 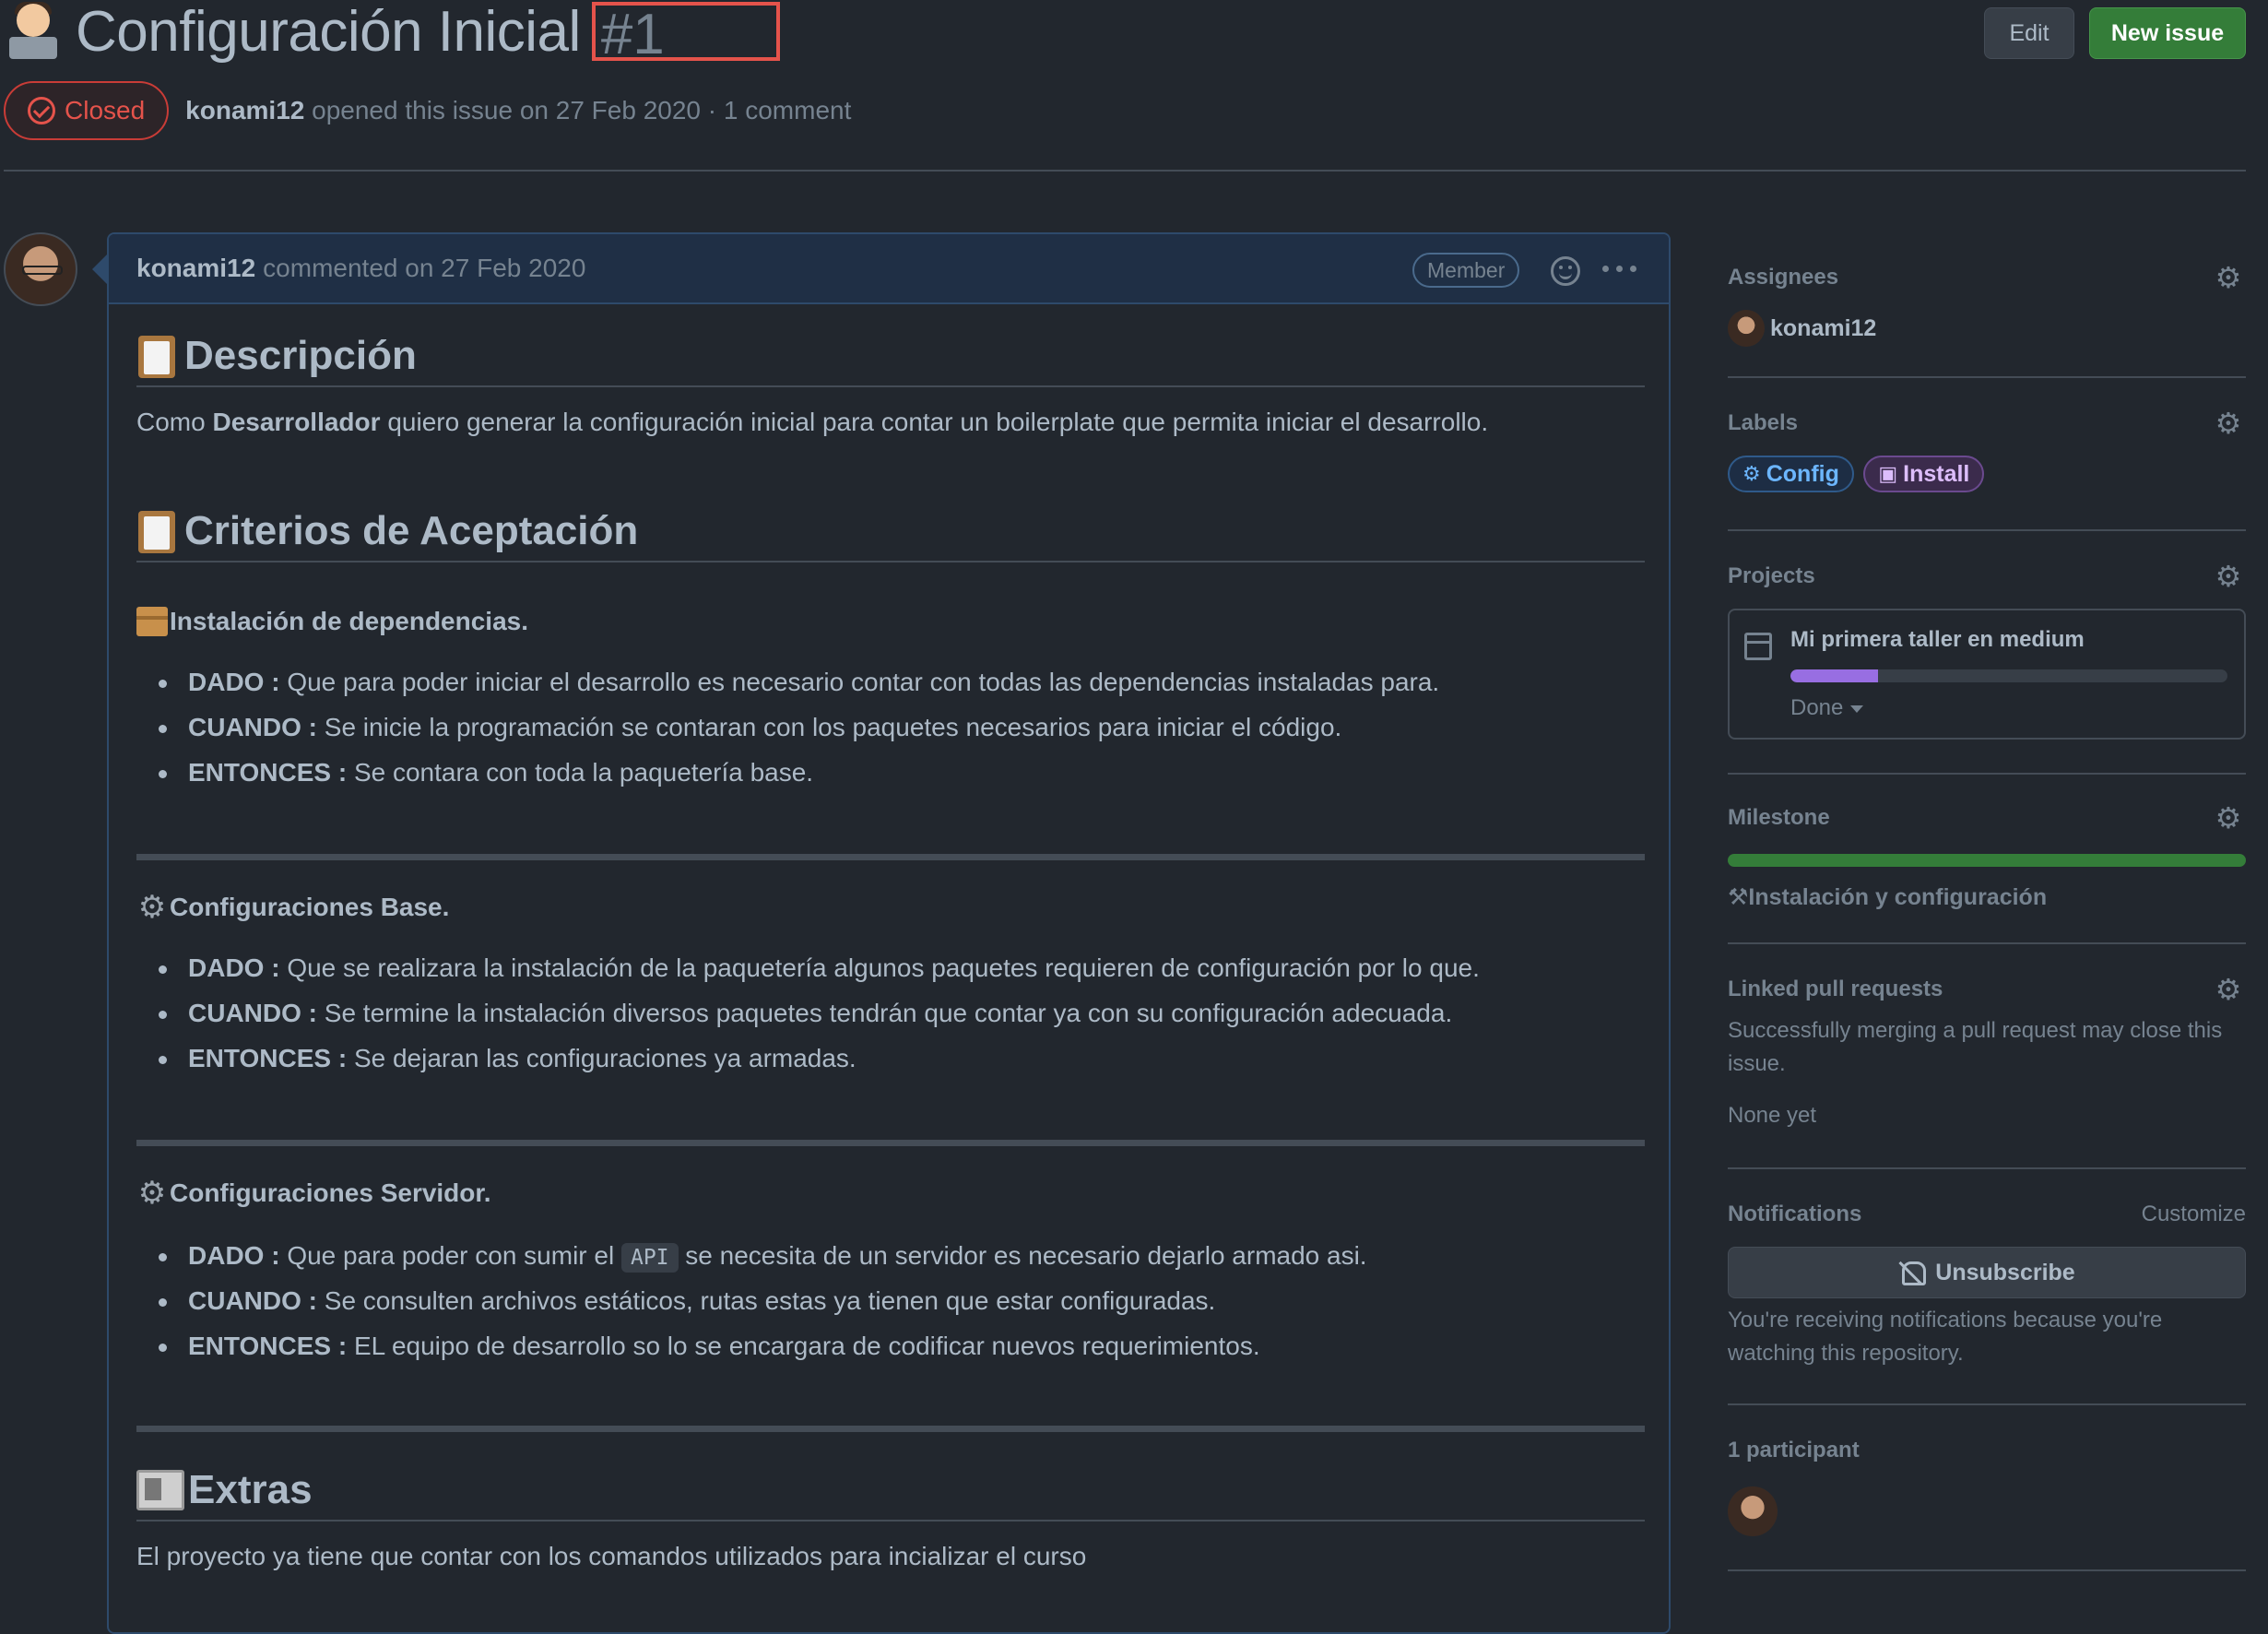 I want to click on participants-title: 1 participant, so click(x=1794, y=1450).